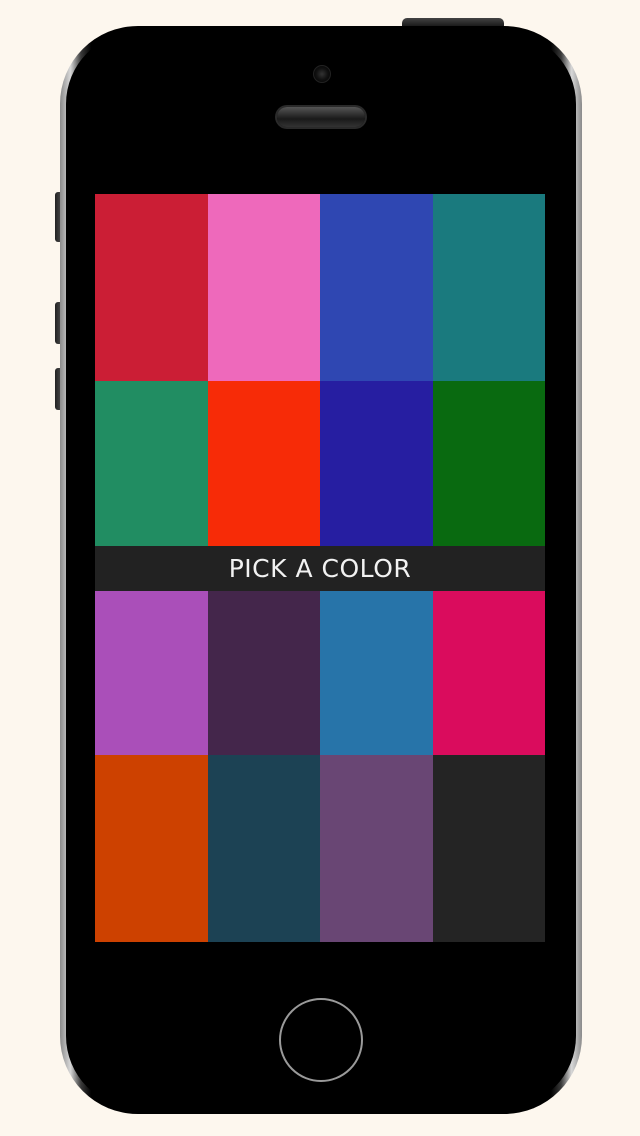 Image resolution: width=640 pixels, height=1136 pixels. What do you see at coordinates (376, 673) in the screenshot?
I see `color-swatch-steel-blue` at bounding box center [376, 673].